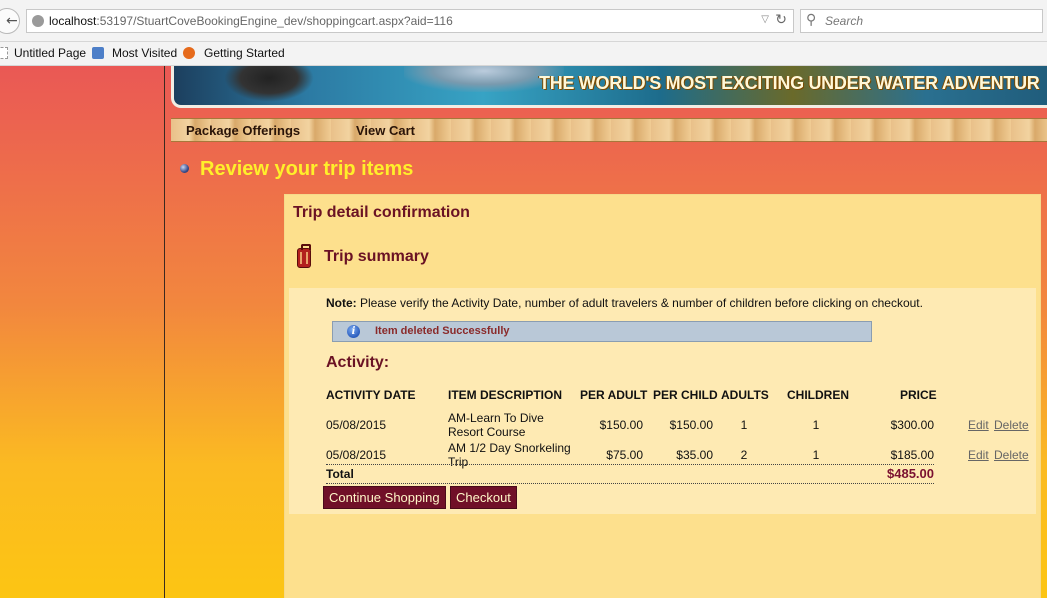 Image resolution: width=1047 pixels, height=598 pixels. Describe the element at coordinates (358, 362) in the screenshot. I see `activity-heading: Activity:` at that location.